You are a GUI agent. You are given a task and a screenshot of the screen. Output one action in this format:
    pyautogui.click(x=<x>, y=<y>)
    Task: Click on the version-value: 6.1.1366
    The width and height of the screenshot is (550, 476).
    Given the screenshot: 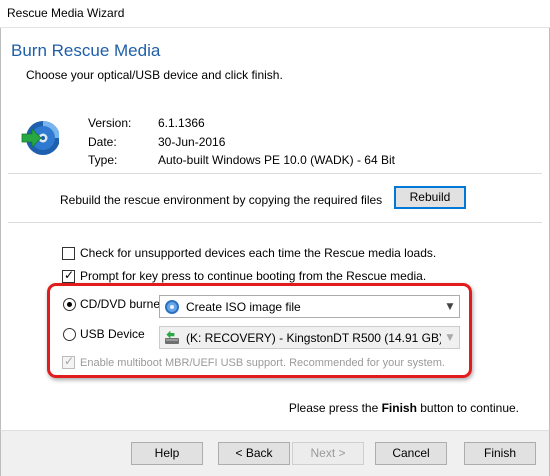 What is the action you would take?
    pyautogui.click(x=181, y=123)
    